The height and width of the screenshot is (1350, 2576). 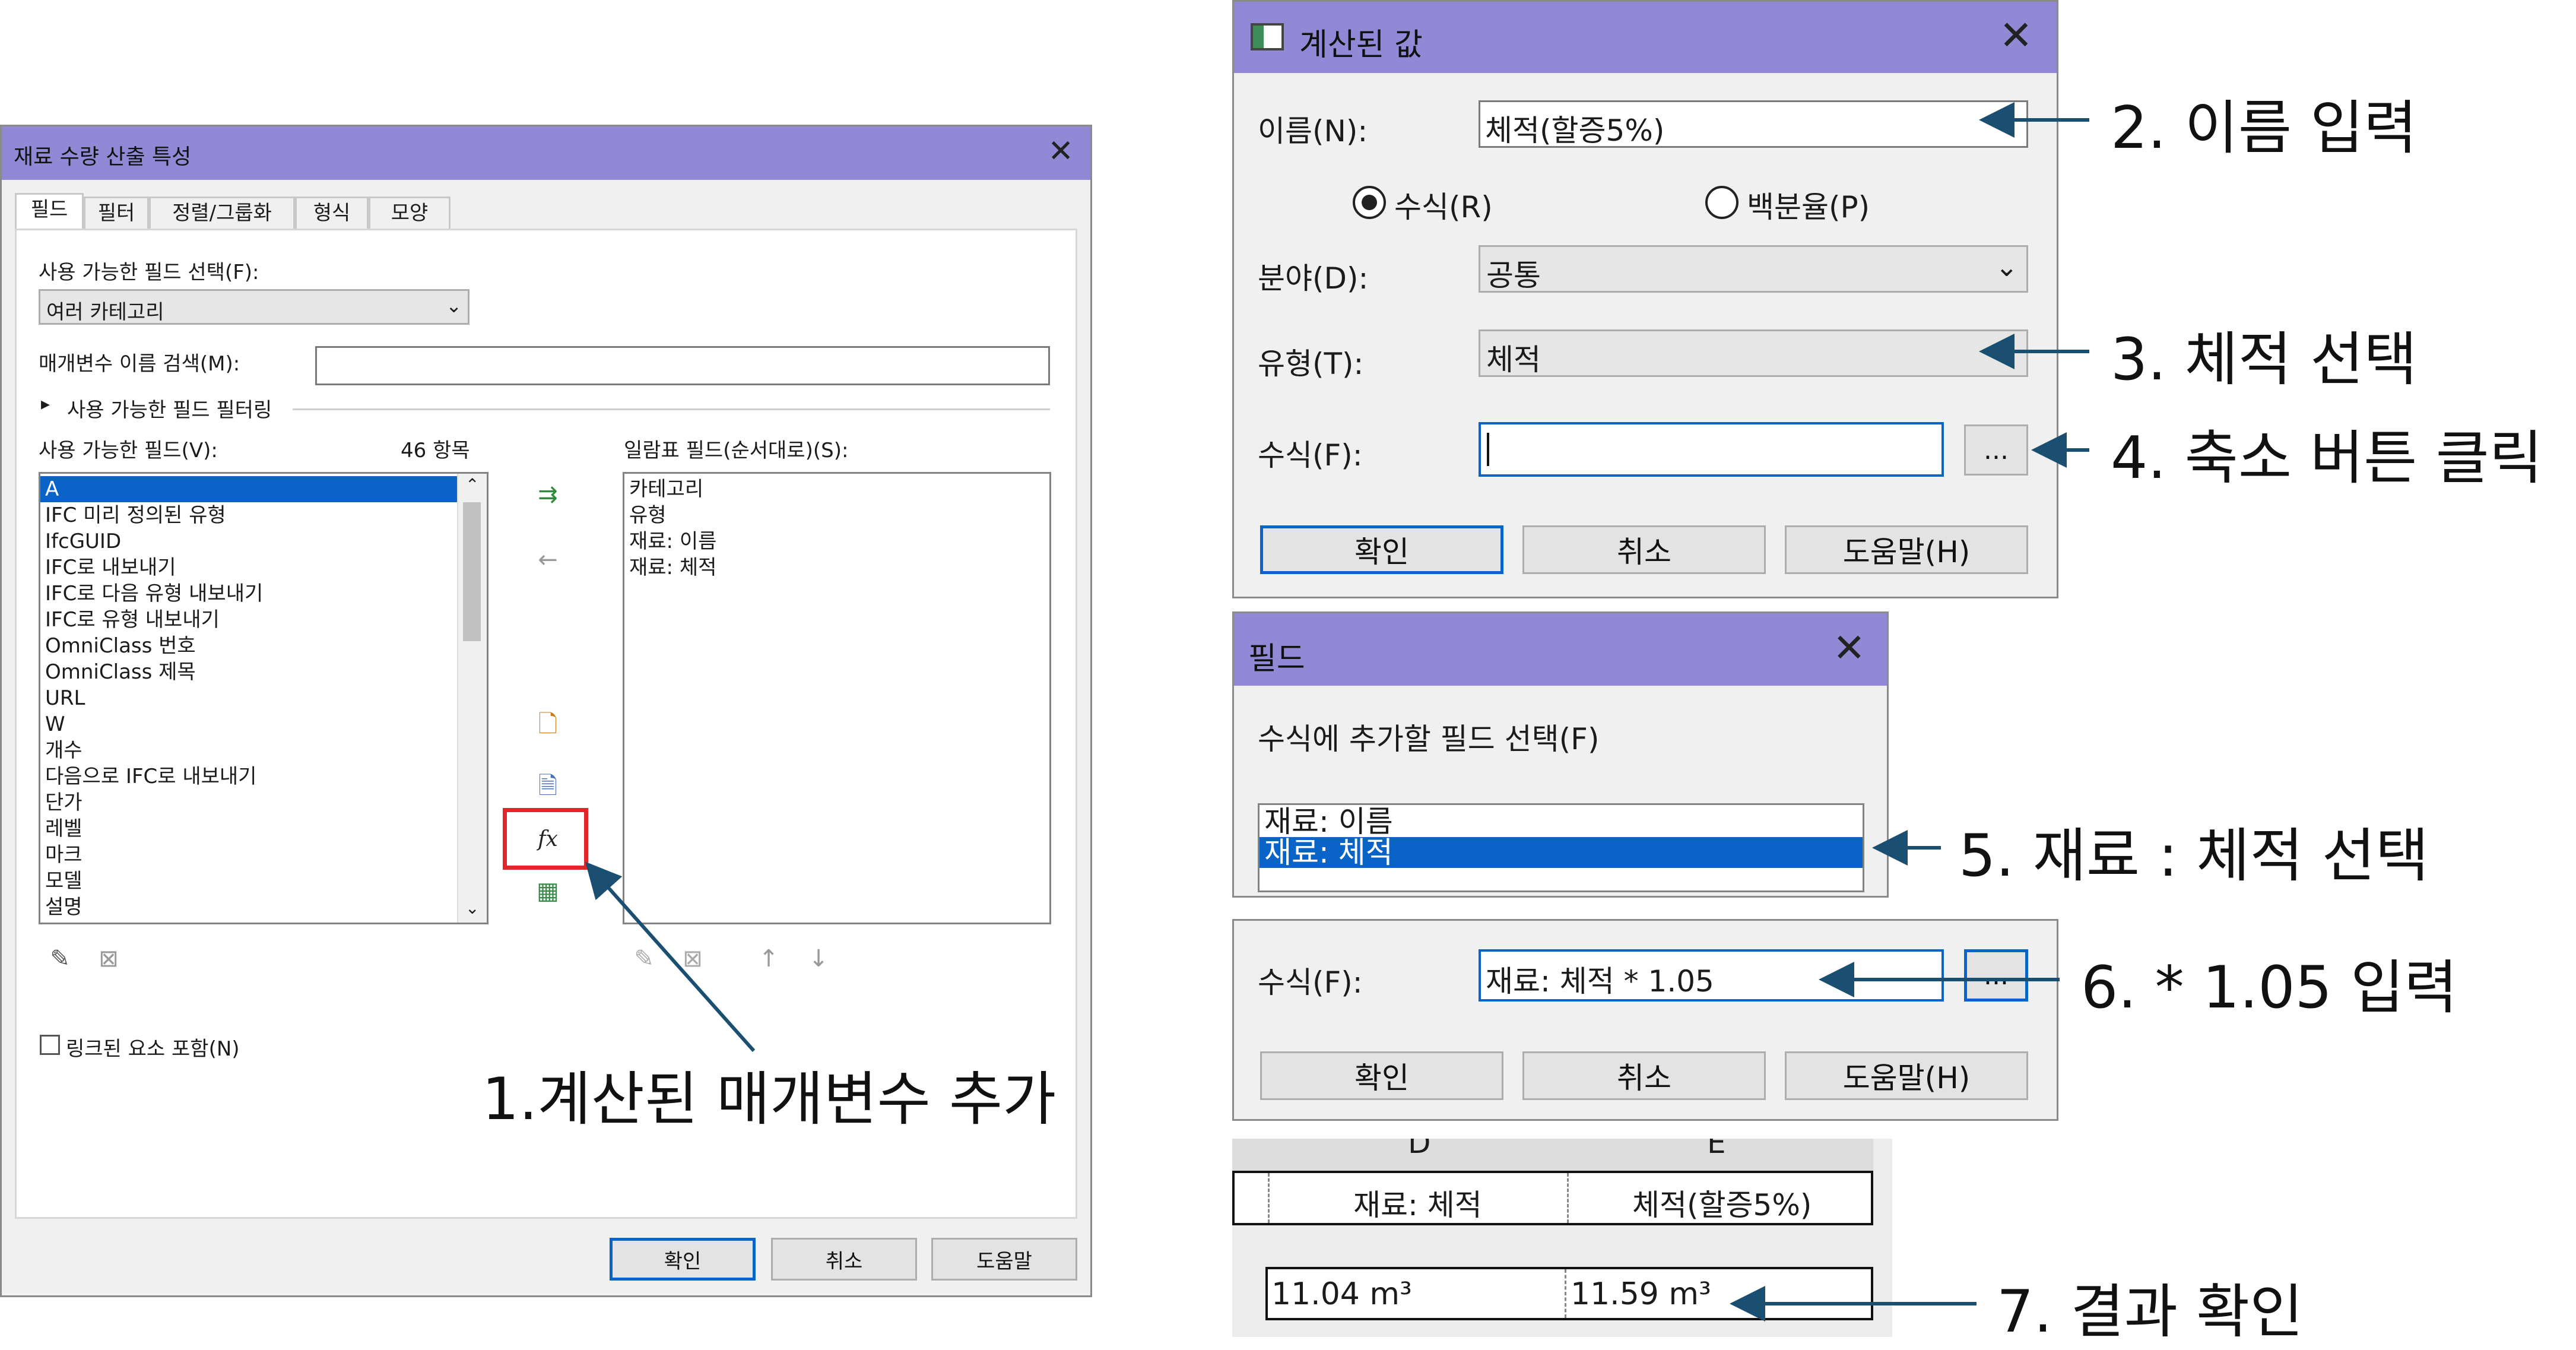 What do you see at coordinates (2194, 856) in the screenshot?
I see `caption-step5: 5. 재료 : 체적 선택` at bounding box center [2194, 856].